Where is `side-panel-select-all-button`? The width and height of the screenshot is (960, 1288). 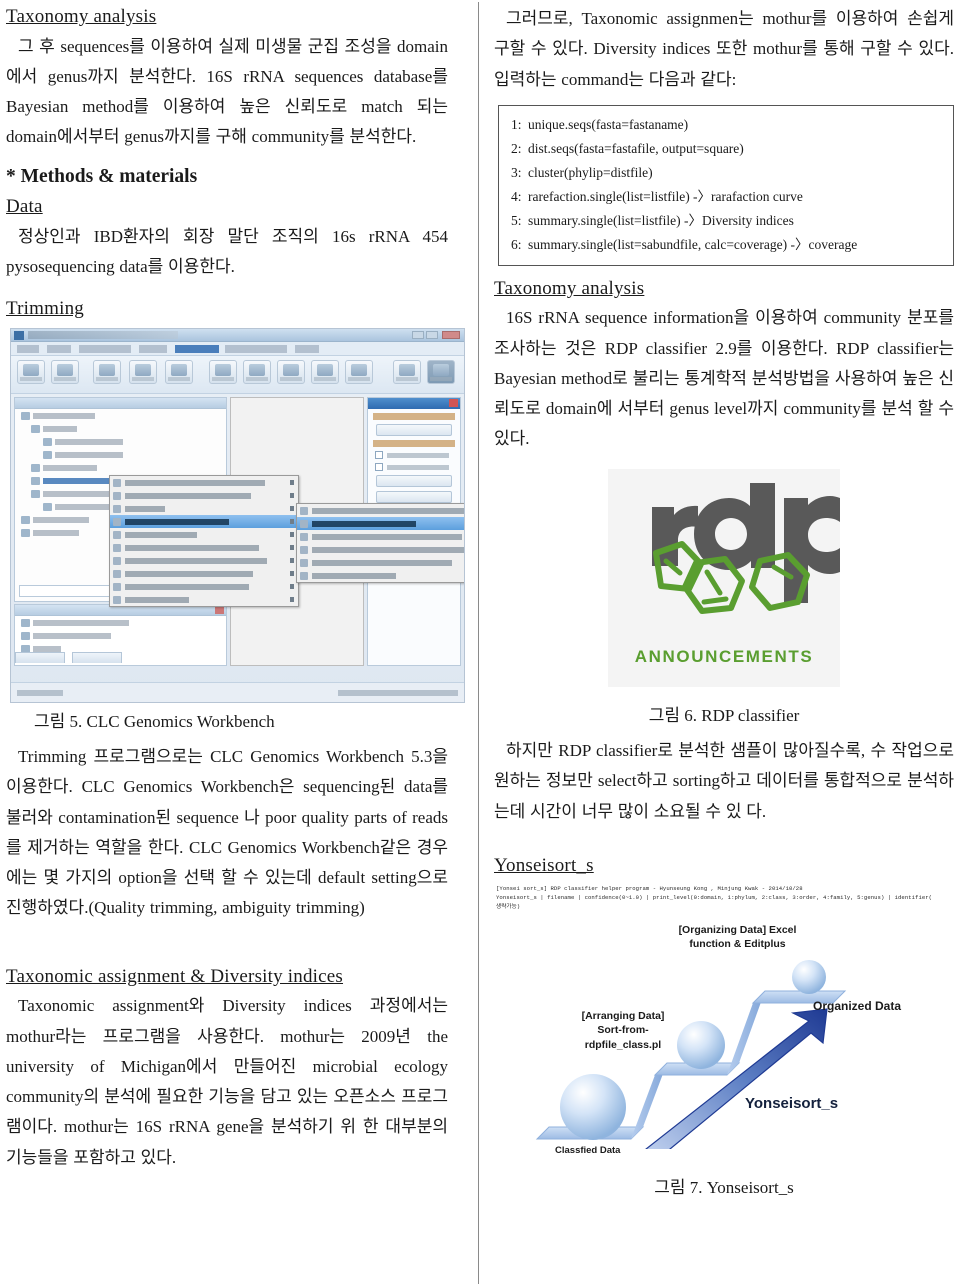
side-panel-select-all-button is located at coordinates (414, 480).